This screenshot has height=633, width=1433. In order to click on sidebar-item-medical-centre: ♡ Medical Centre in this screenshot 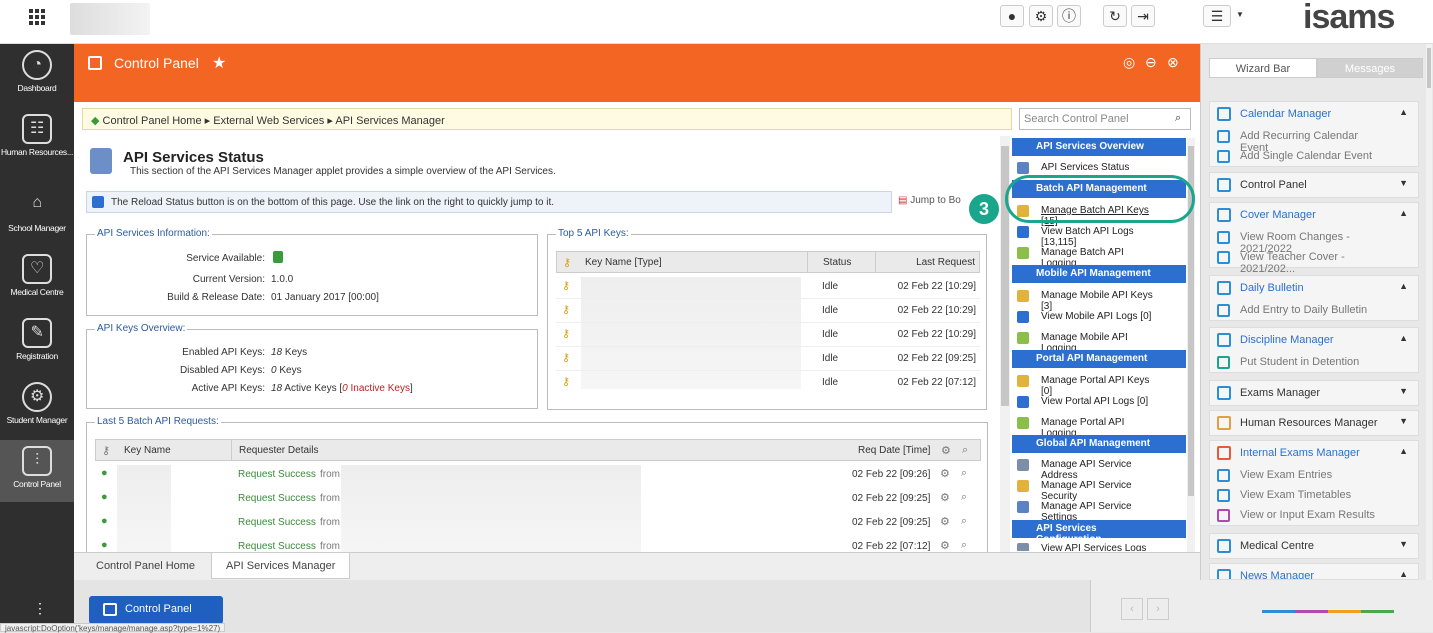, I will do `click(37, 280)`.